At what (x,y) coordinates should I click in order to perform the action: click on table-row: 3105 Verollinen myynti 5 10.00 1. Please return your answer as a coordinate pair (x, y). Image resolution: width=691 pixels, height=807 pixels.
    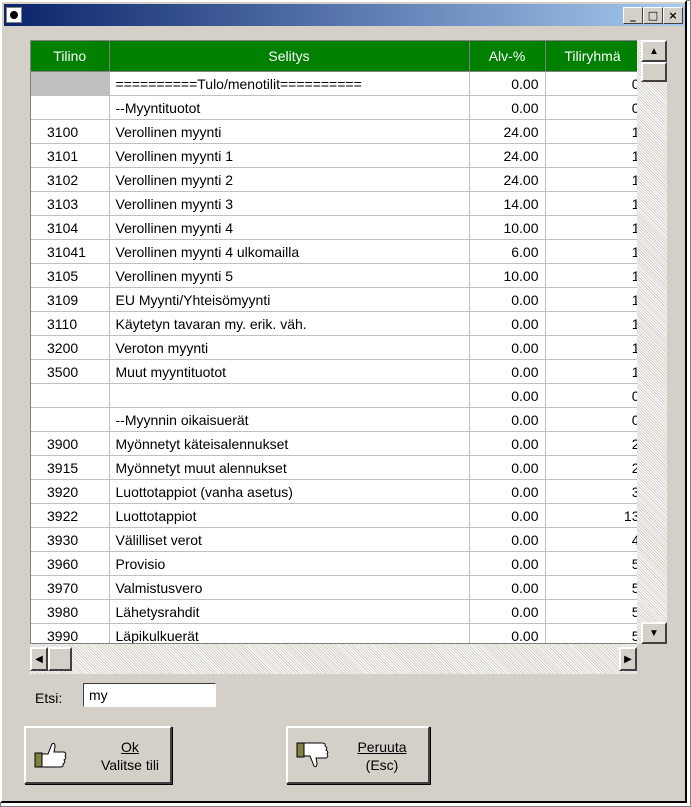
    Looking at the image, I should click on (336, 275).